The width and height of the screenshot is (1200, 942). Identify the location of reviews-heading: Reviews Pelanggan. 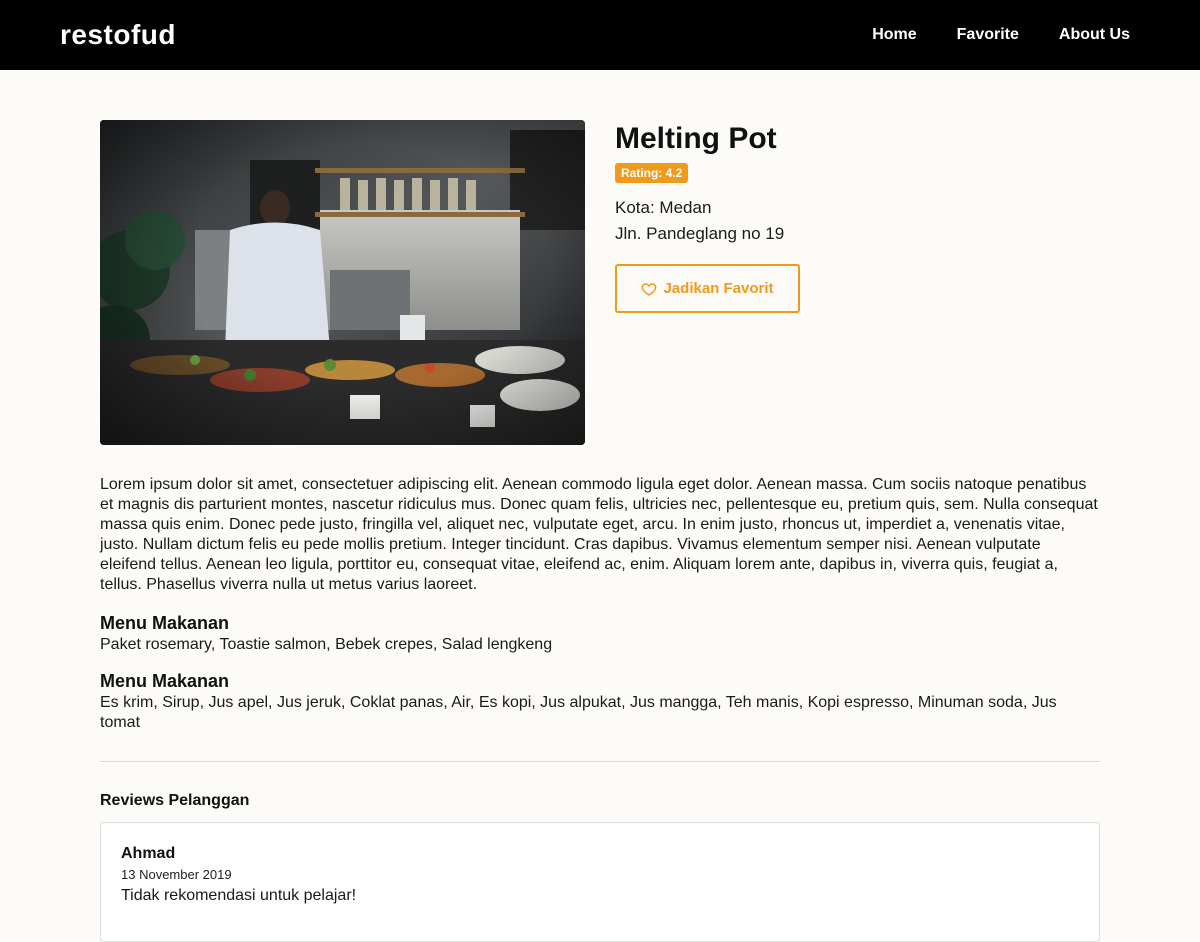
(175, 800).